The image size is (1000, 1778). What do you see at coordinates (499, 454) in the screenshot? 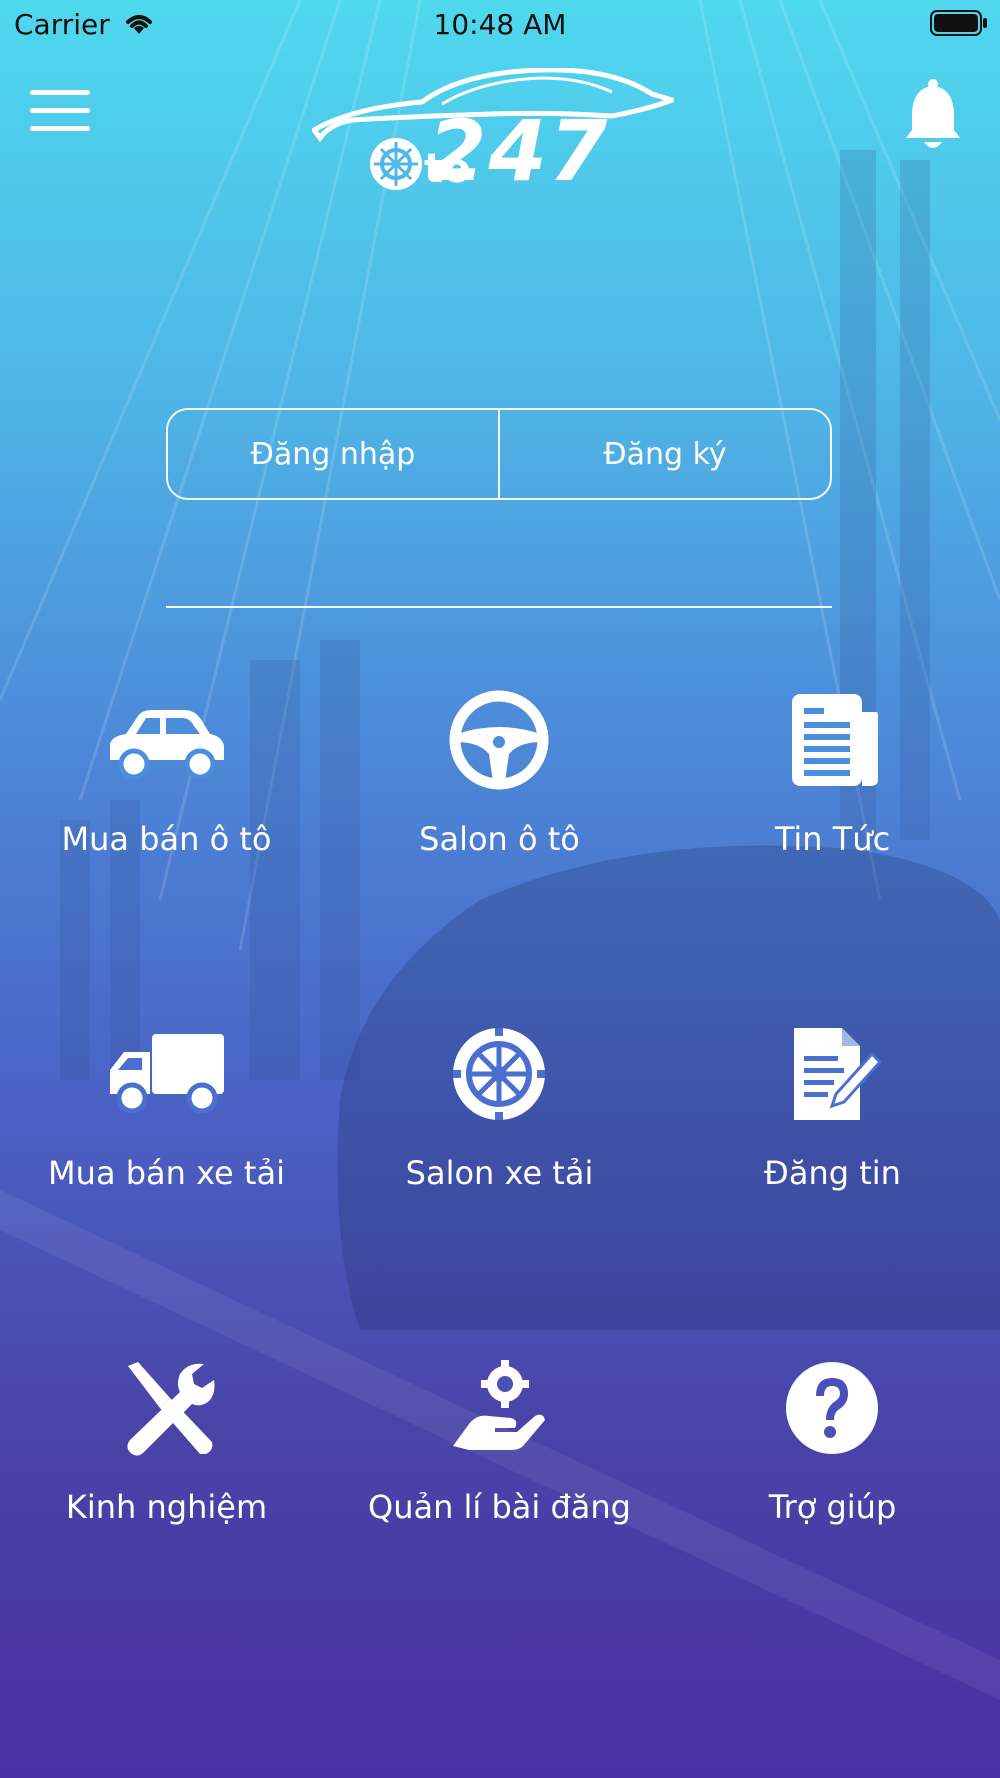
I see `auth-segmented-control: Đăng nhập Đăng ký` at bounding box center [499, 454].